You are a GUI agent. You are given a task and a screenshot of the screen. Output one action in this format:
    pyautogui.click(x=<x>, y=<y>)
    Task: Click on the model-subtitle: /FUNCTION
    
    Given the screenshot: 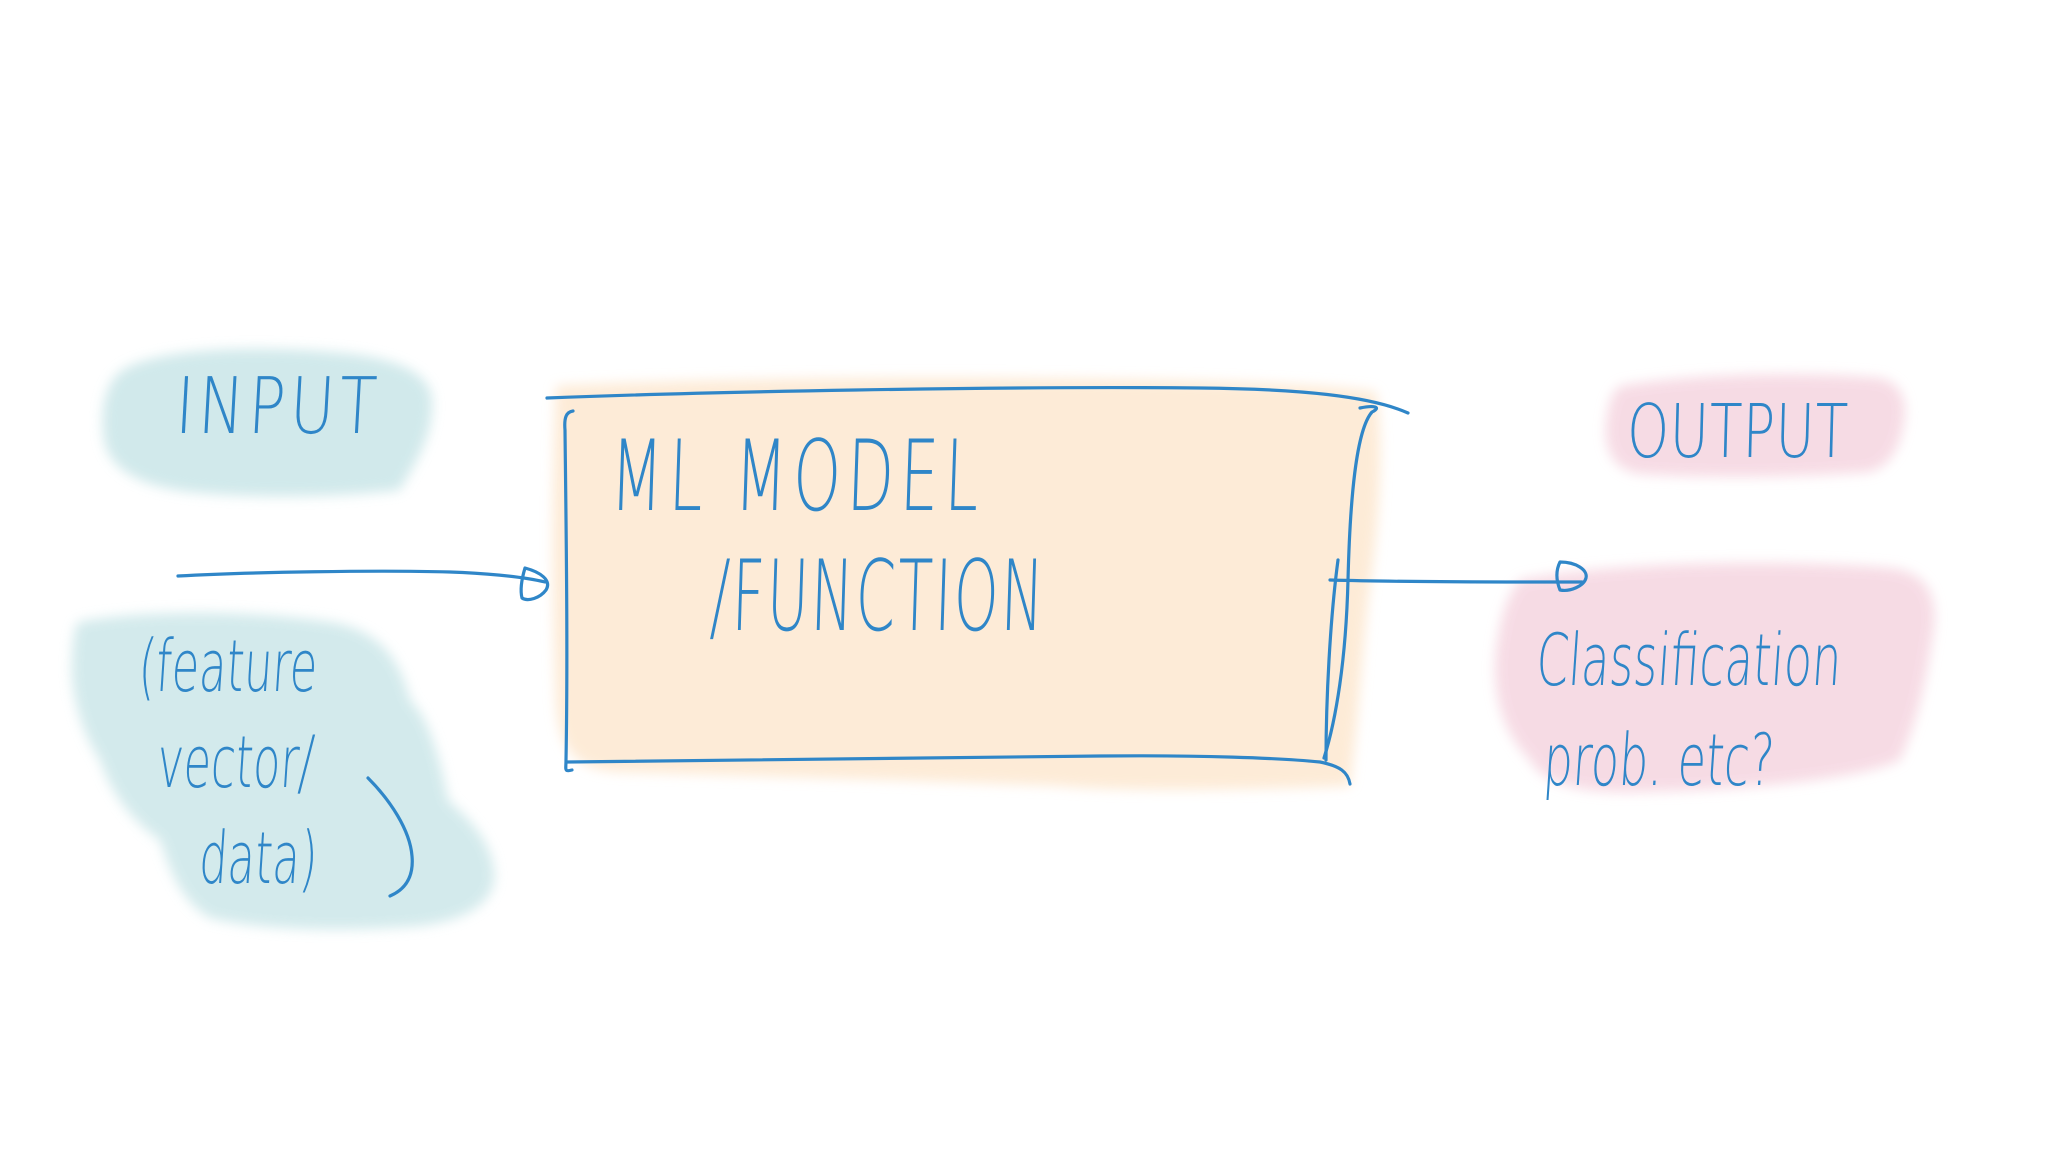 What is the action you would take?
    pyautogui.click(x=878, y=597)
    